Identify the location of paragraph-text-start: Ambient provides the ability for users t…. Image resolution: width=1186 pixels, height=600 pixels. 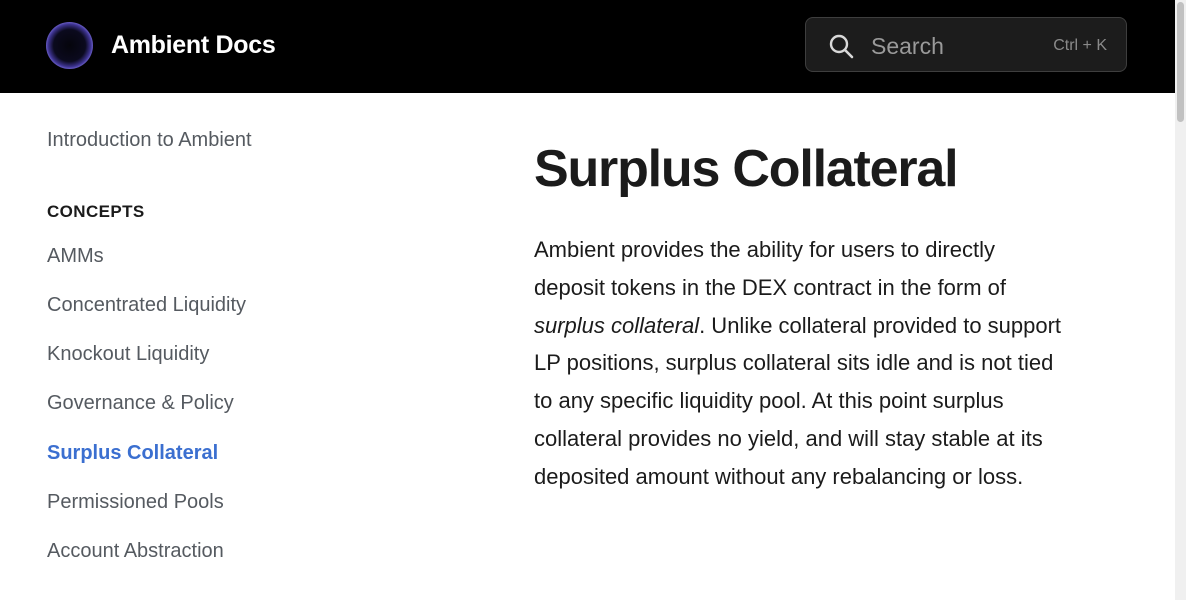
(770, 268).